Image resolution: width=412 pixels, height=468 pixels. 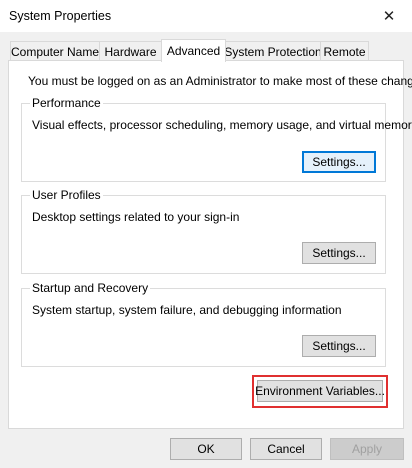 I want to click on apply-button: Apply, so click(x=367, y=449).